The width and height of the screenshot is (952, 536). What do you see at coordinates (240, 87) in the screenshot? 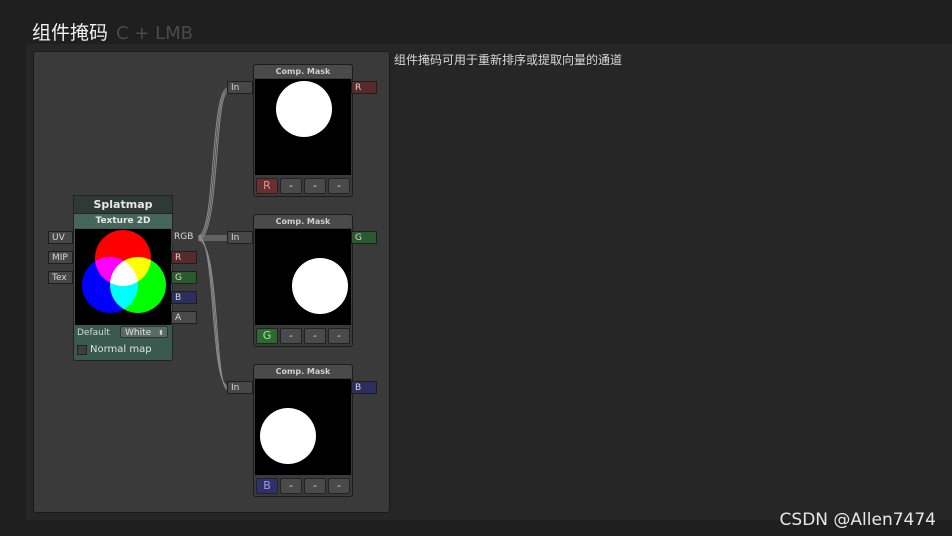
I see `mask-r-input-port: In` at bounding box center [240, 87].